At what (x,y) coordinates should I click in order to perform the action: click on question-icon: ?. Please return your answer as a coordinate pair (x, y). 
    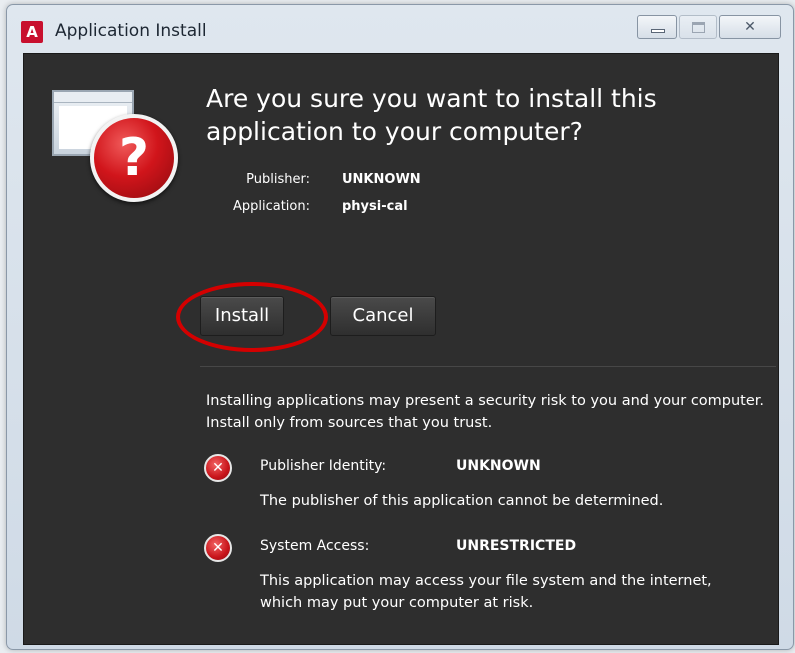
    Looking at the image, I should click on (134, 158).